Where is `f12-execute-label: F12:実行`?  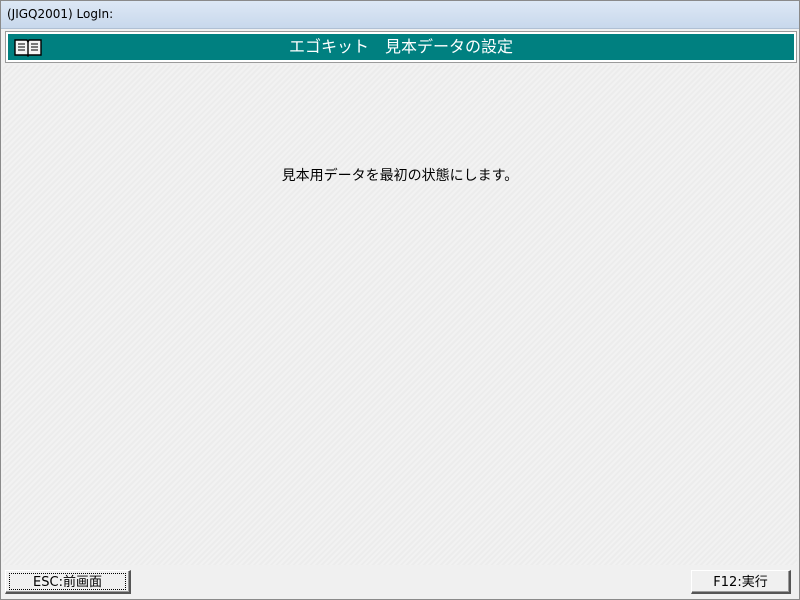 f12-execute-label: F12:実行 is located at coordinates (740, 582).